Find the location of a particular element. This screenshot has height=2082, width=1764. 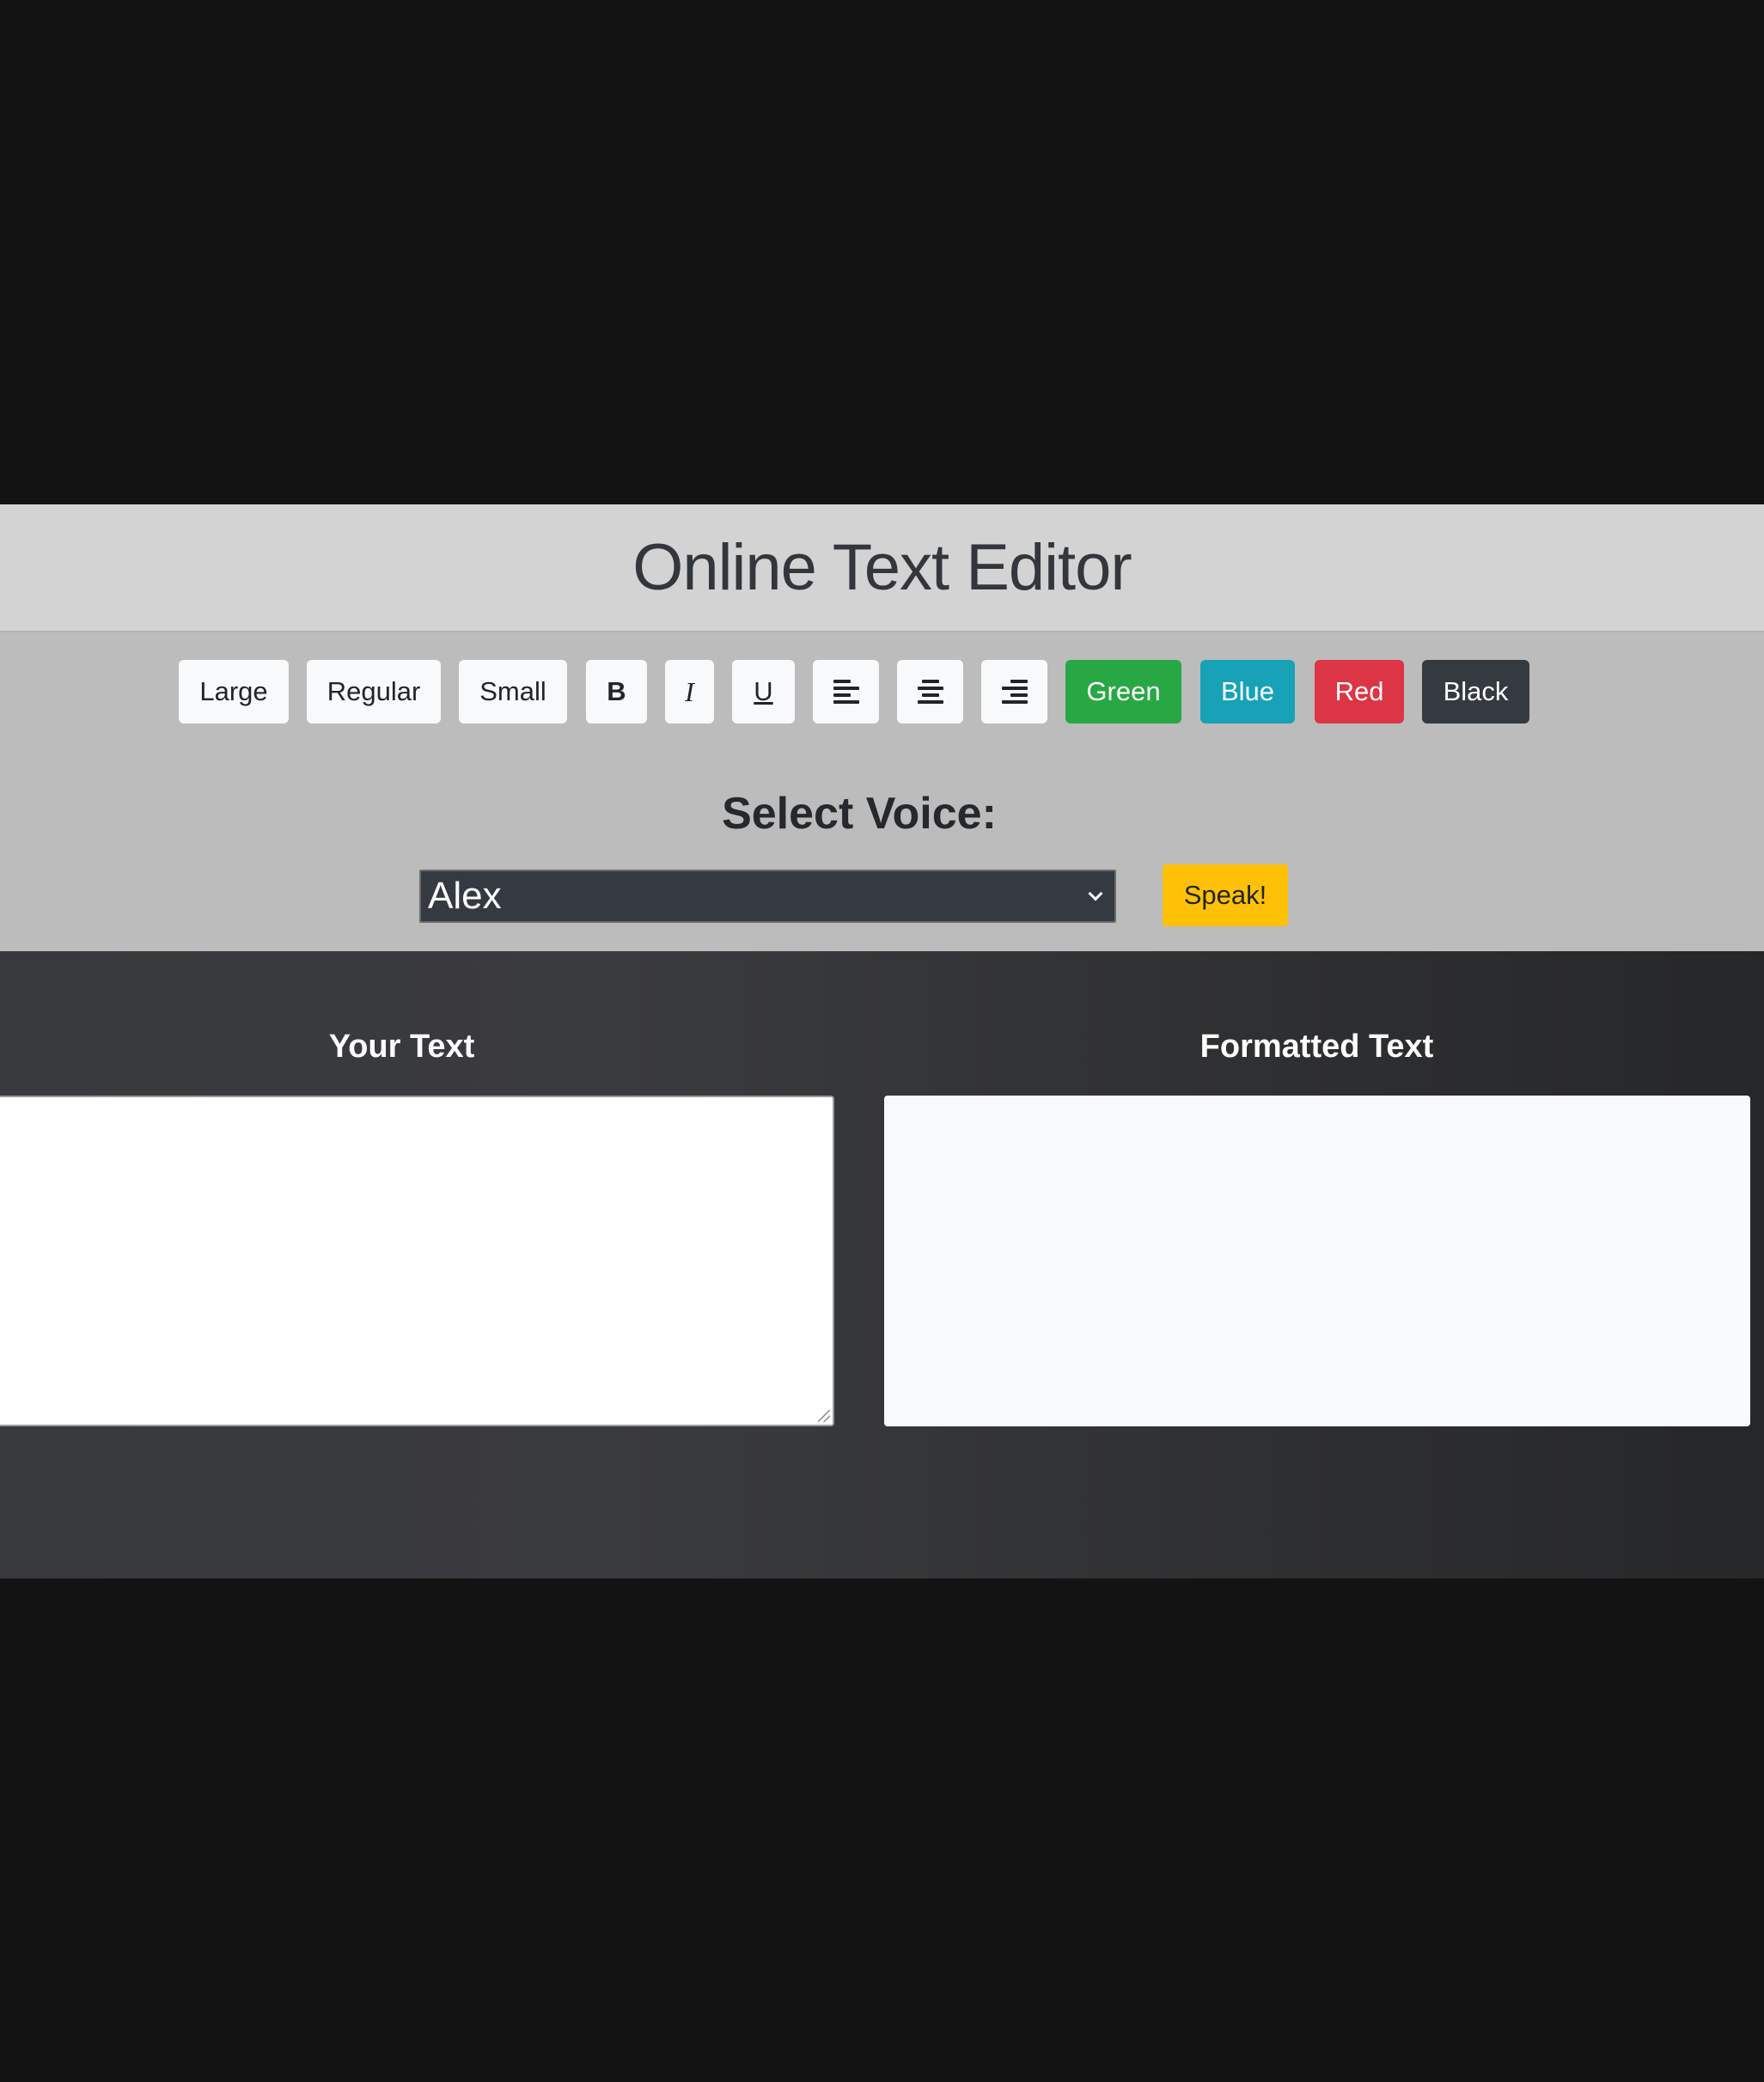

bold-label: B is located at coordinates (616, 691).